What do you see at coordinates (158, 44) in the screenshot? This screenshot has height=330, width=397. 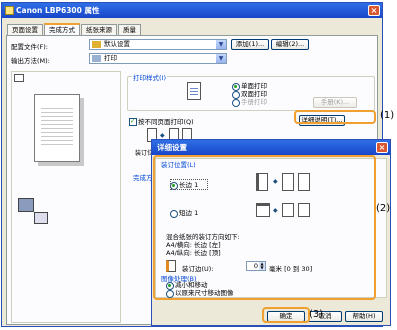 I see `profile-select: 默认设置 ▼` at bounding box center [158, 44].